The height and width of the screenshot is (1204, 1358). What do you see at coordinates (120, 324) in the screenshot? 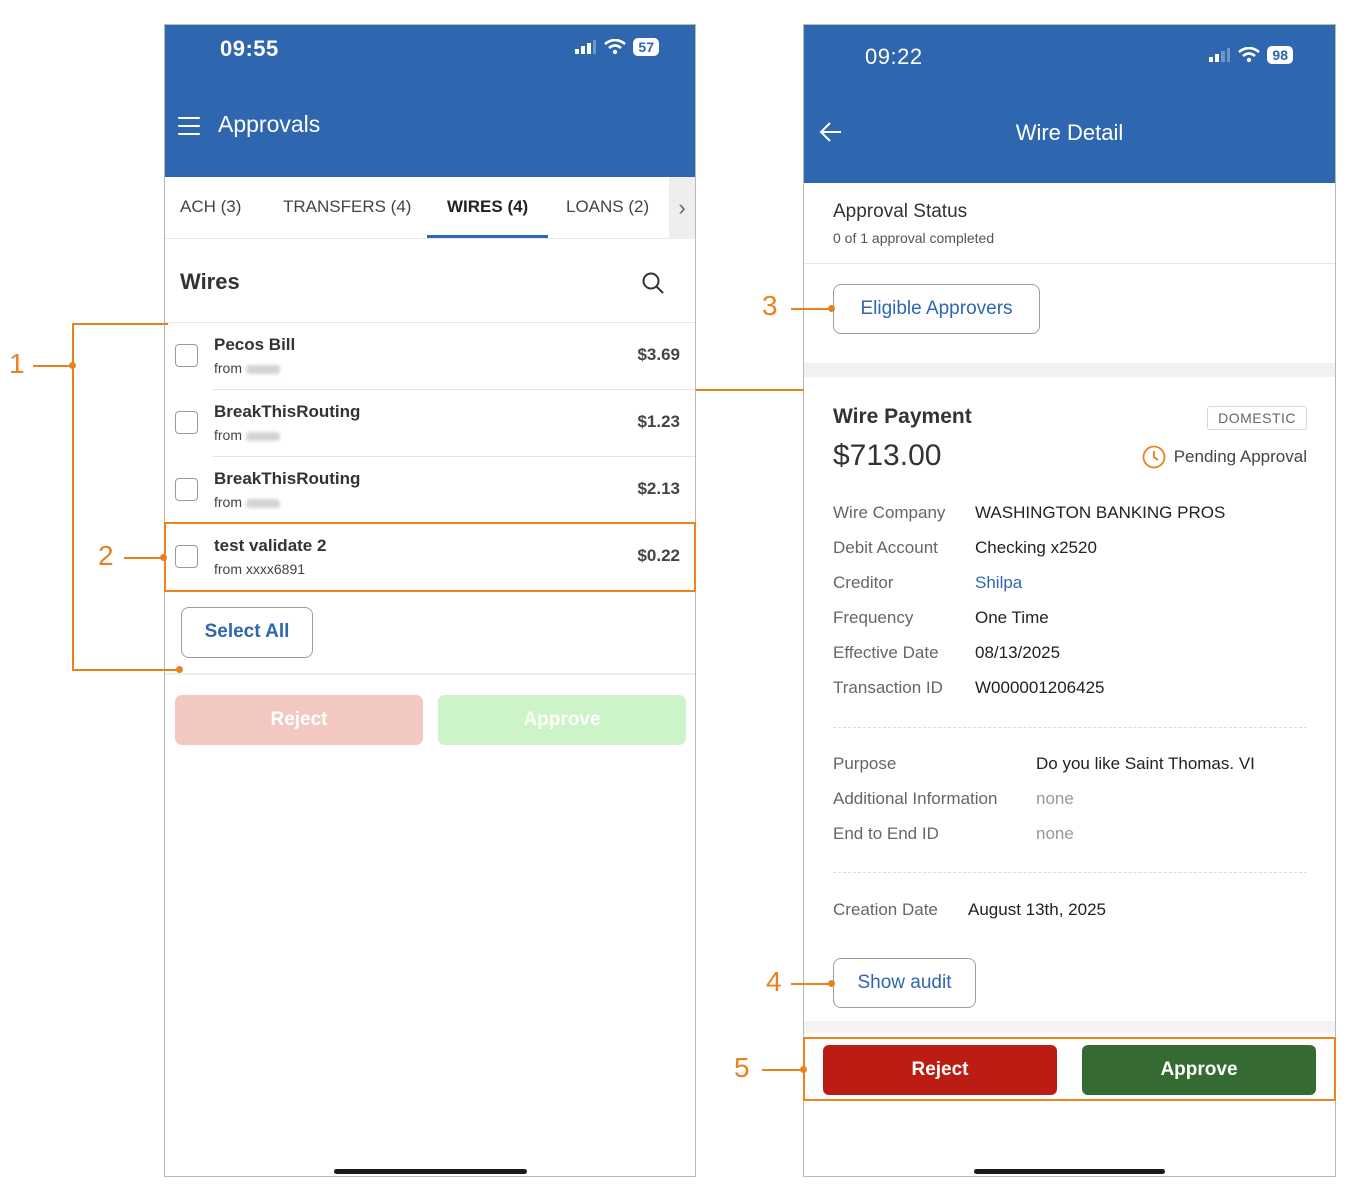
I see `callout-bracket-top` at bounding box center [120, 324].